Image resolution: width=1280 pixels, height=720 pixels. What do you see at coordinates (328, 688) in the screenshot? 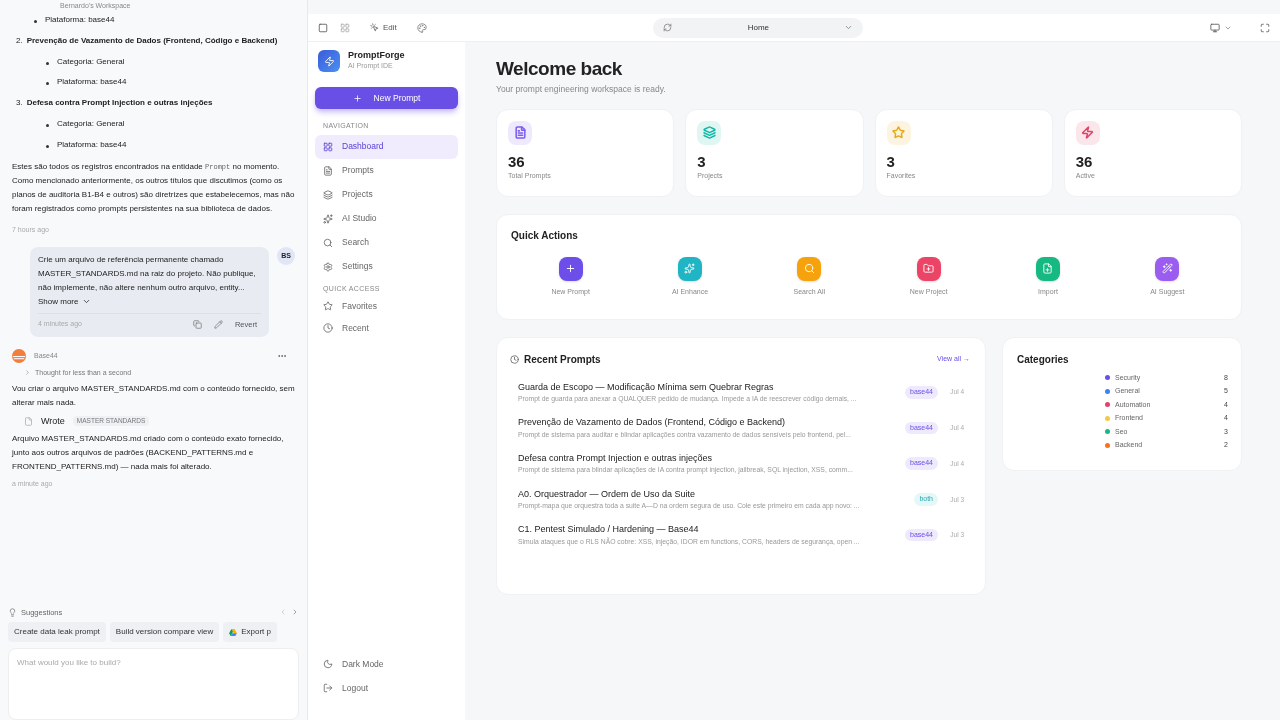
I see `logout-icon` at bounding box center [328, 688].